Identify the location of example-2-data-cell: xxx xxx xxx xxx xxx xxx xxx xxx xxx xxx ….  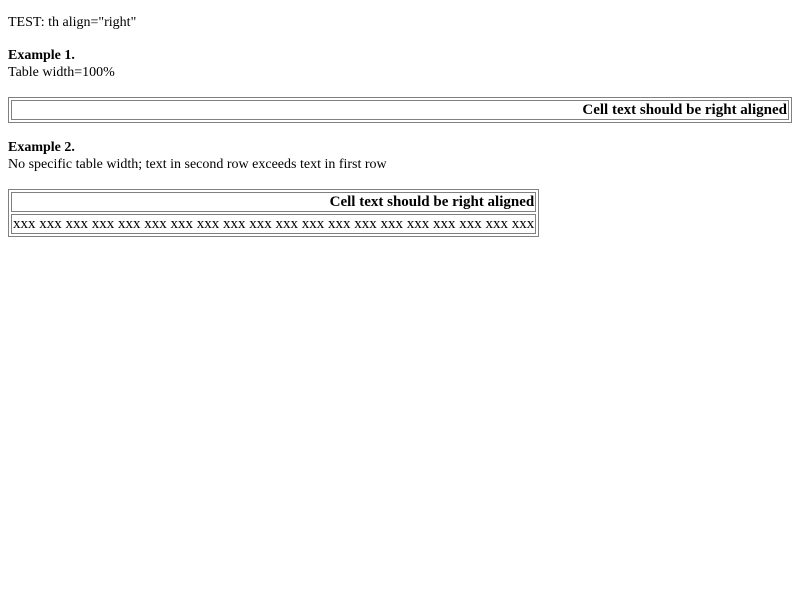
(274, 224).